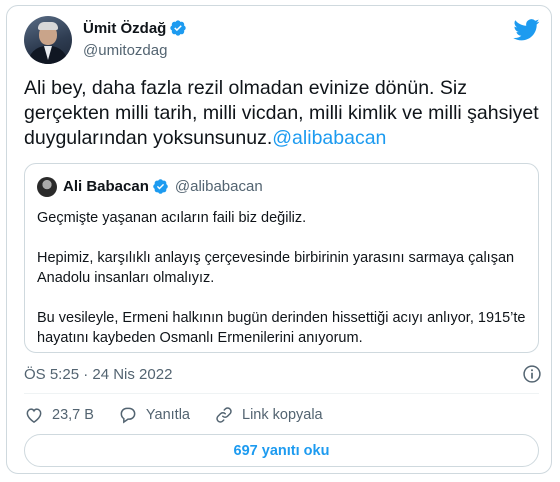 The image size is (560, 482). What do you see at coordinates (124, 28) in the screenshot?
I see `author-name: Ümit Özdağ` at bounding box center [124, 28].